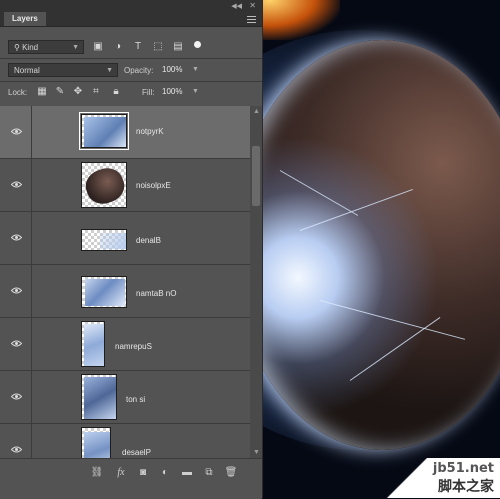  I want to click on lock-transparent-icon: ▦, so click(42, 92).